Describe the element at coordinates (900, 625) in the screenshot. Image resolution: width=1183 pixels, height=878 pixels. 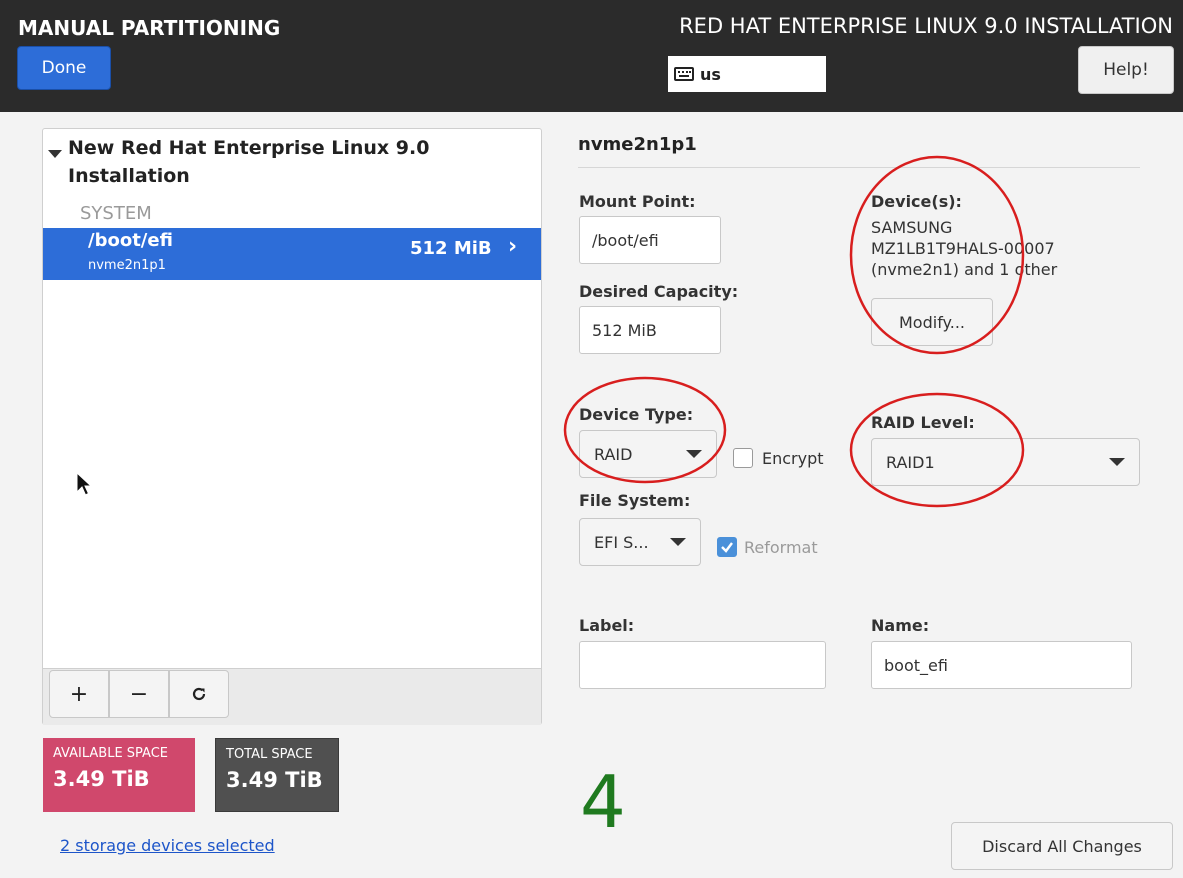
I see `name-field-label: Name:` at that location.